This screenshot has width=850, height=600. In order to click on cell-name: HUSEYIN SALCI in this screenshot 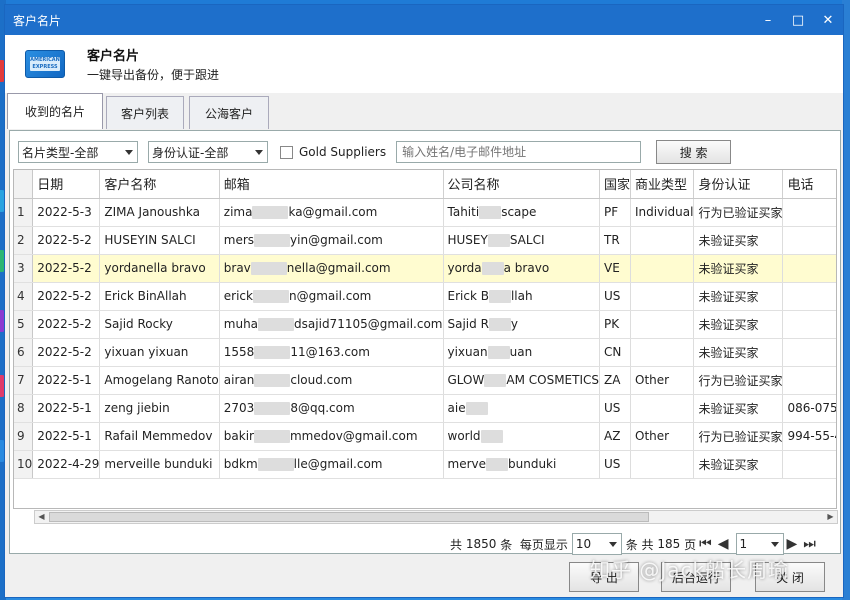, I will do `click(159, 240)`.